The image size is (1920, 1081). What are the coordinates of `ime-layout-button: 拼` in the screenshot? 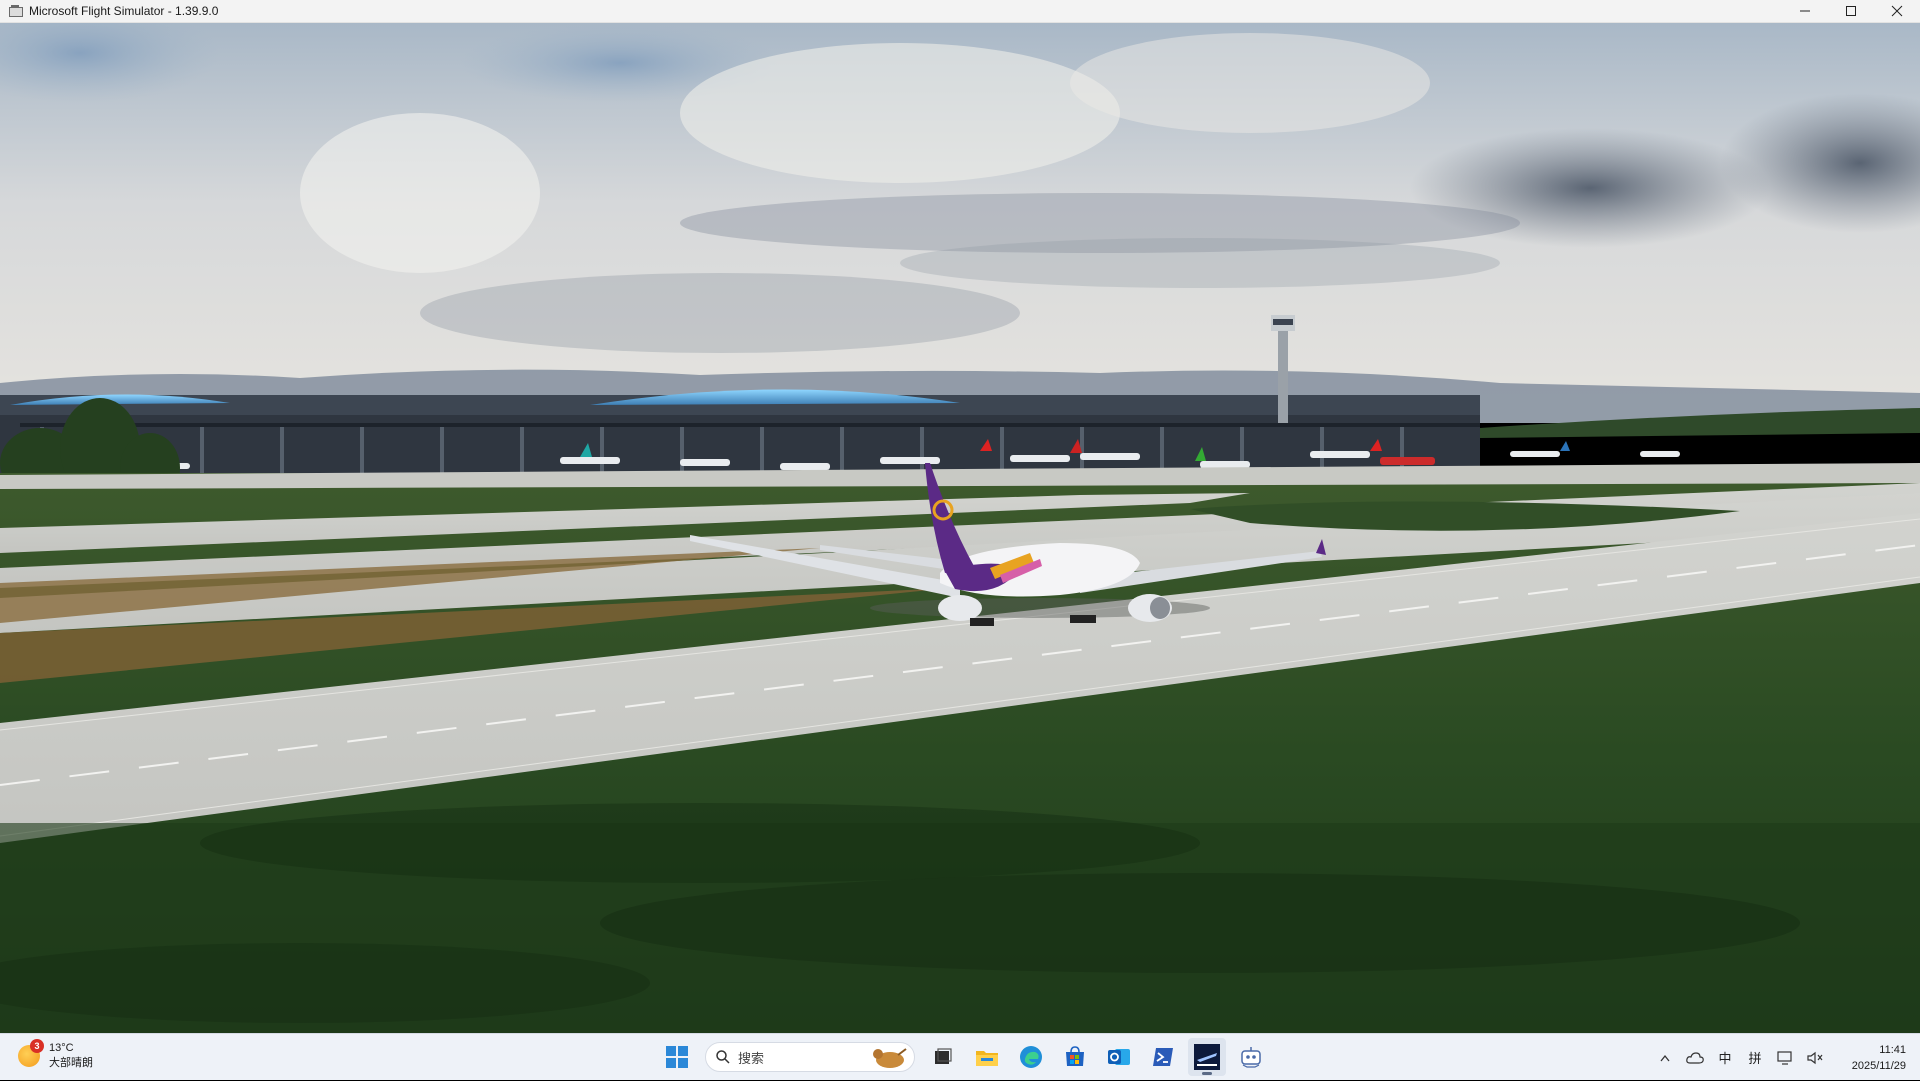 It's located at (1755, 1058).